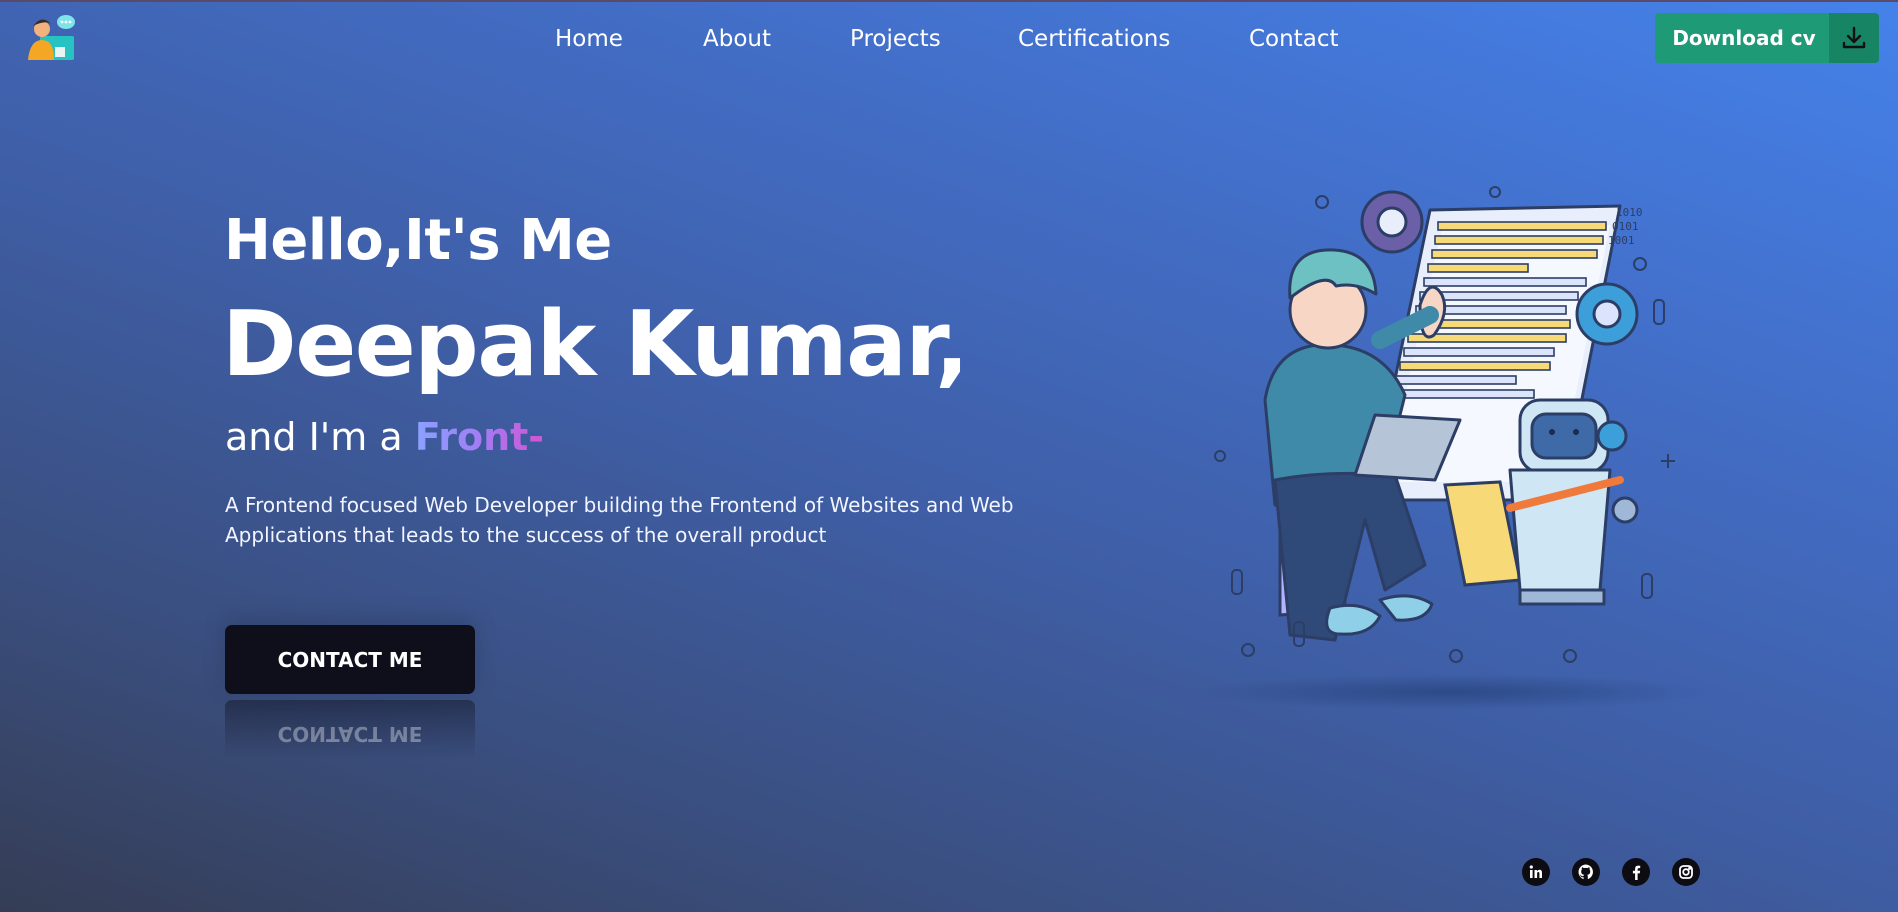 This screenshot has width=1898, height=912. I want to click on svg-text: 1001, so click(1621, 240).